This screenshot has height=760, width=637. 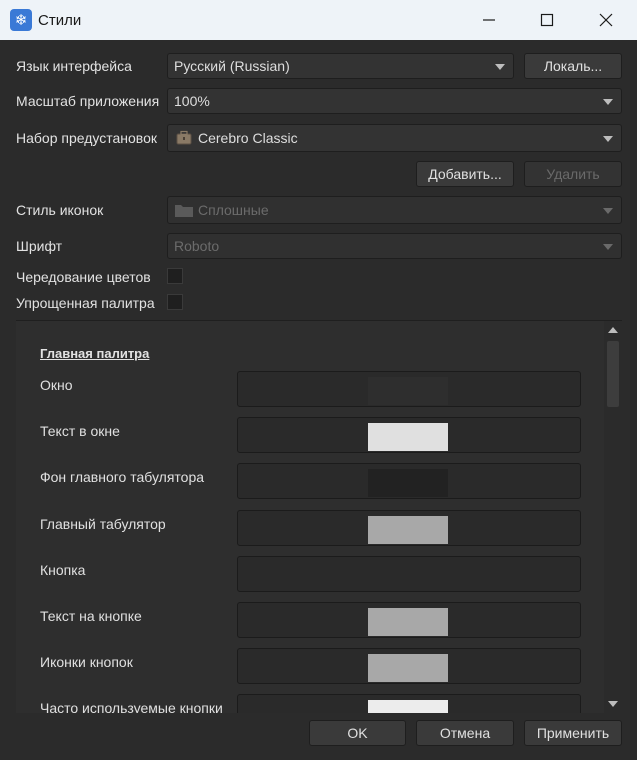 I want to click on briefcase-icon, so click(x=184, y=138).